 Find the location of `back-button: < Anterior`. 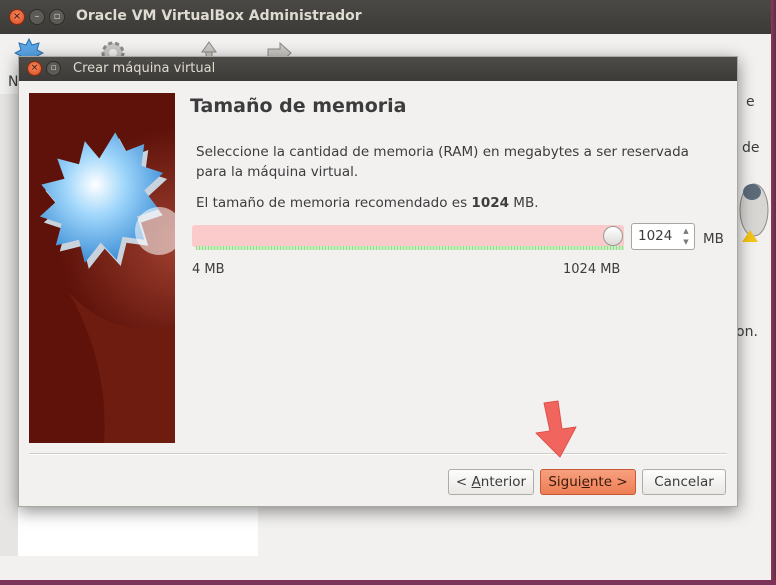

back-button: < Anterior is located at coordinates (491, 482).